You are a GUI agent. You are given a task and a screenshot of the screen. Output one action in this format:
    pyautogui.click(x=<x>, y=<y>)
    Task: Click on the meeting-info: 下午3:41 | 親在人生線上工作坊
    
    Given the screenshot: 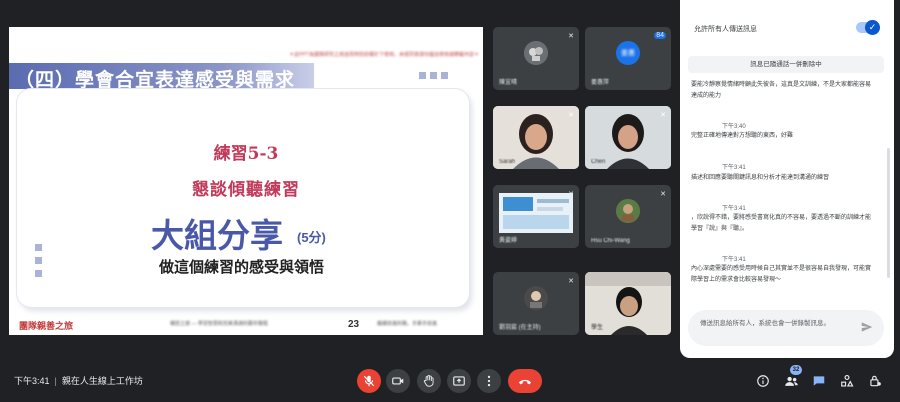 What is the action you would take?
    pyautogui.click(x=78, y=380)
    